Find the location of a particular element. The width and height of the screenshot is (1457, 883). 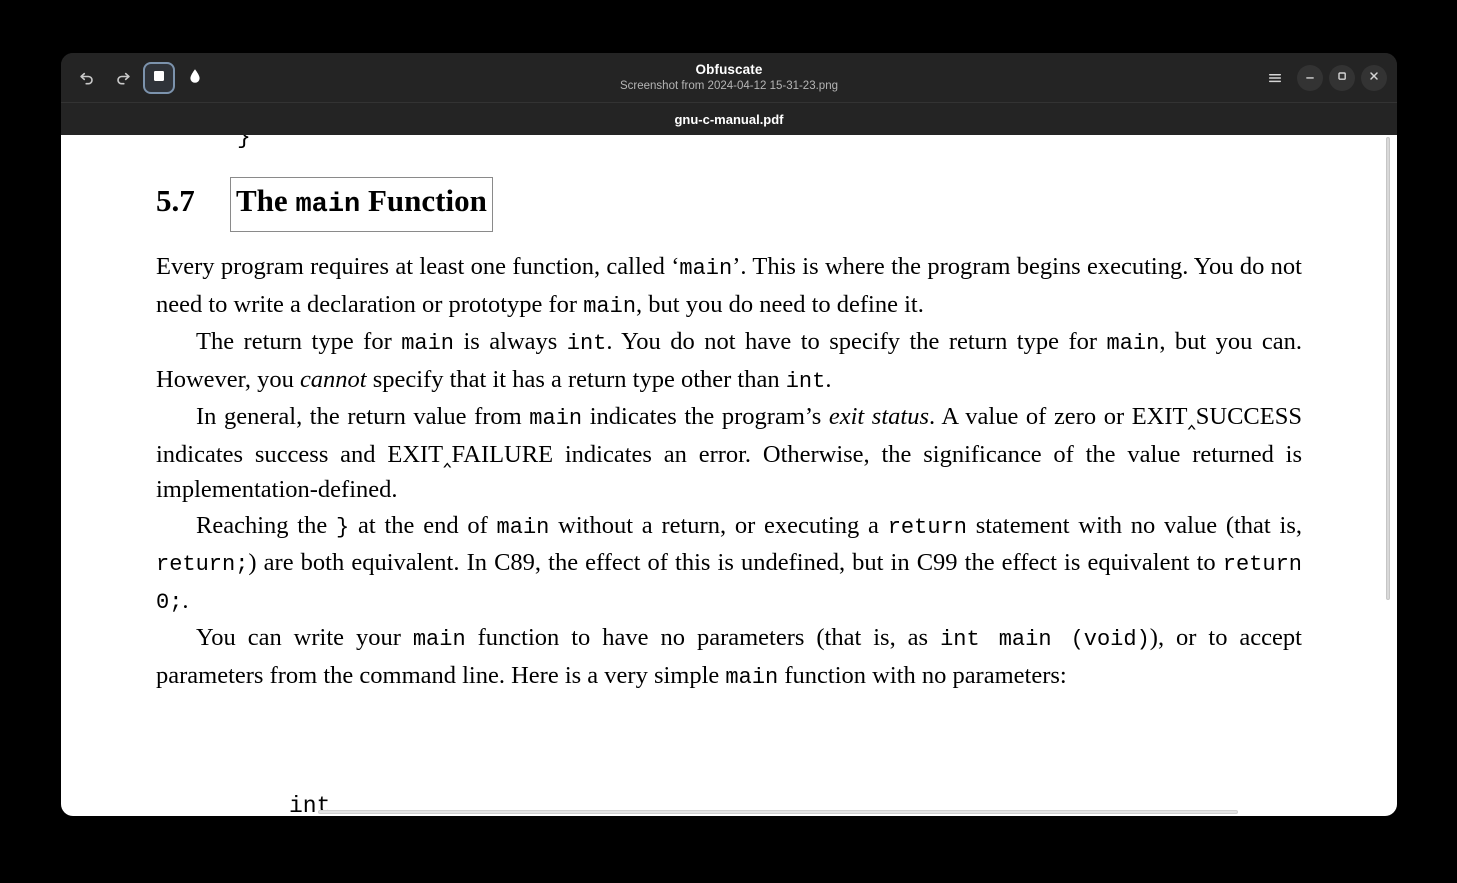

document-name-bar: gnu-c-manual.pdf is located at coordinates (729, 118).